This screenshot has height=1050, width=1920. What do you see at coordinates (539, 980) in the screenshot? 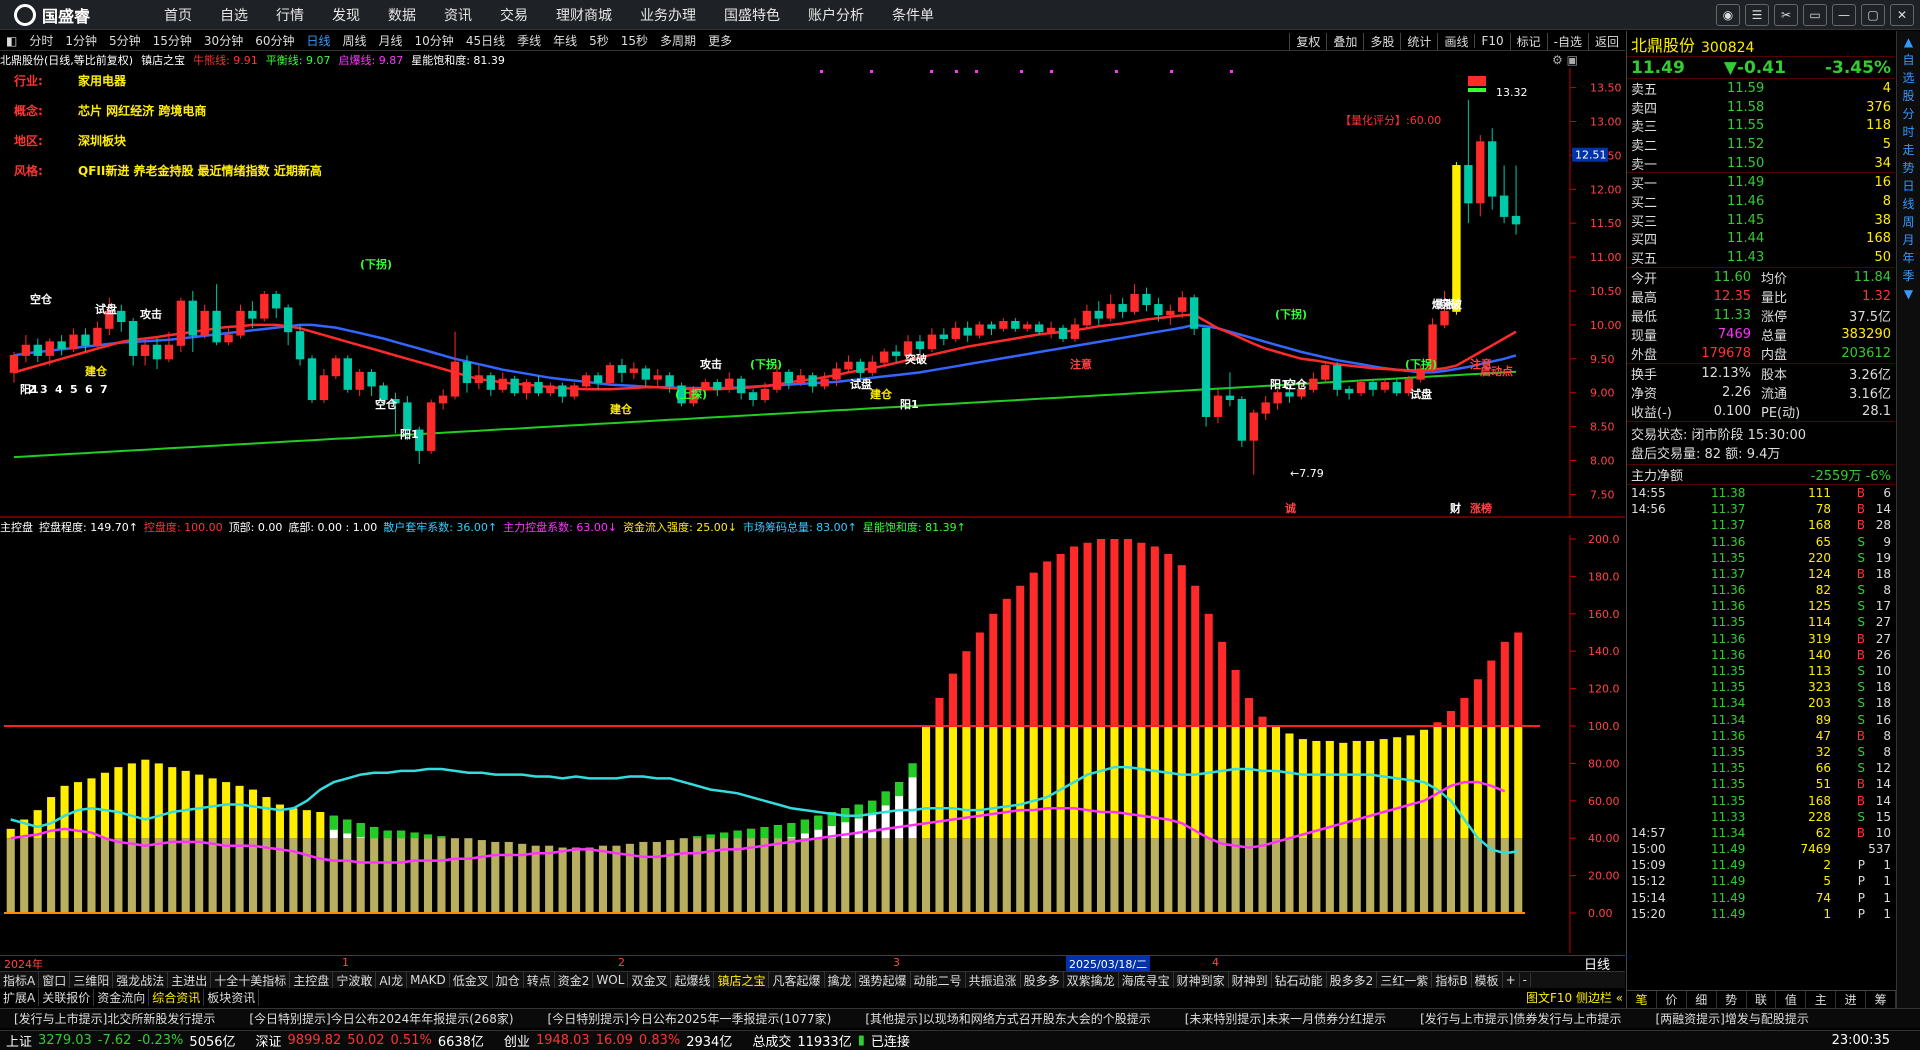
I see `indicator-tab-12: 转点` at bounding box center [539, 980].